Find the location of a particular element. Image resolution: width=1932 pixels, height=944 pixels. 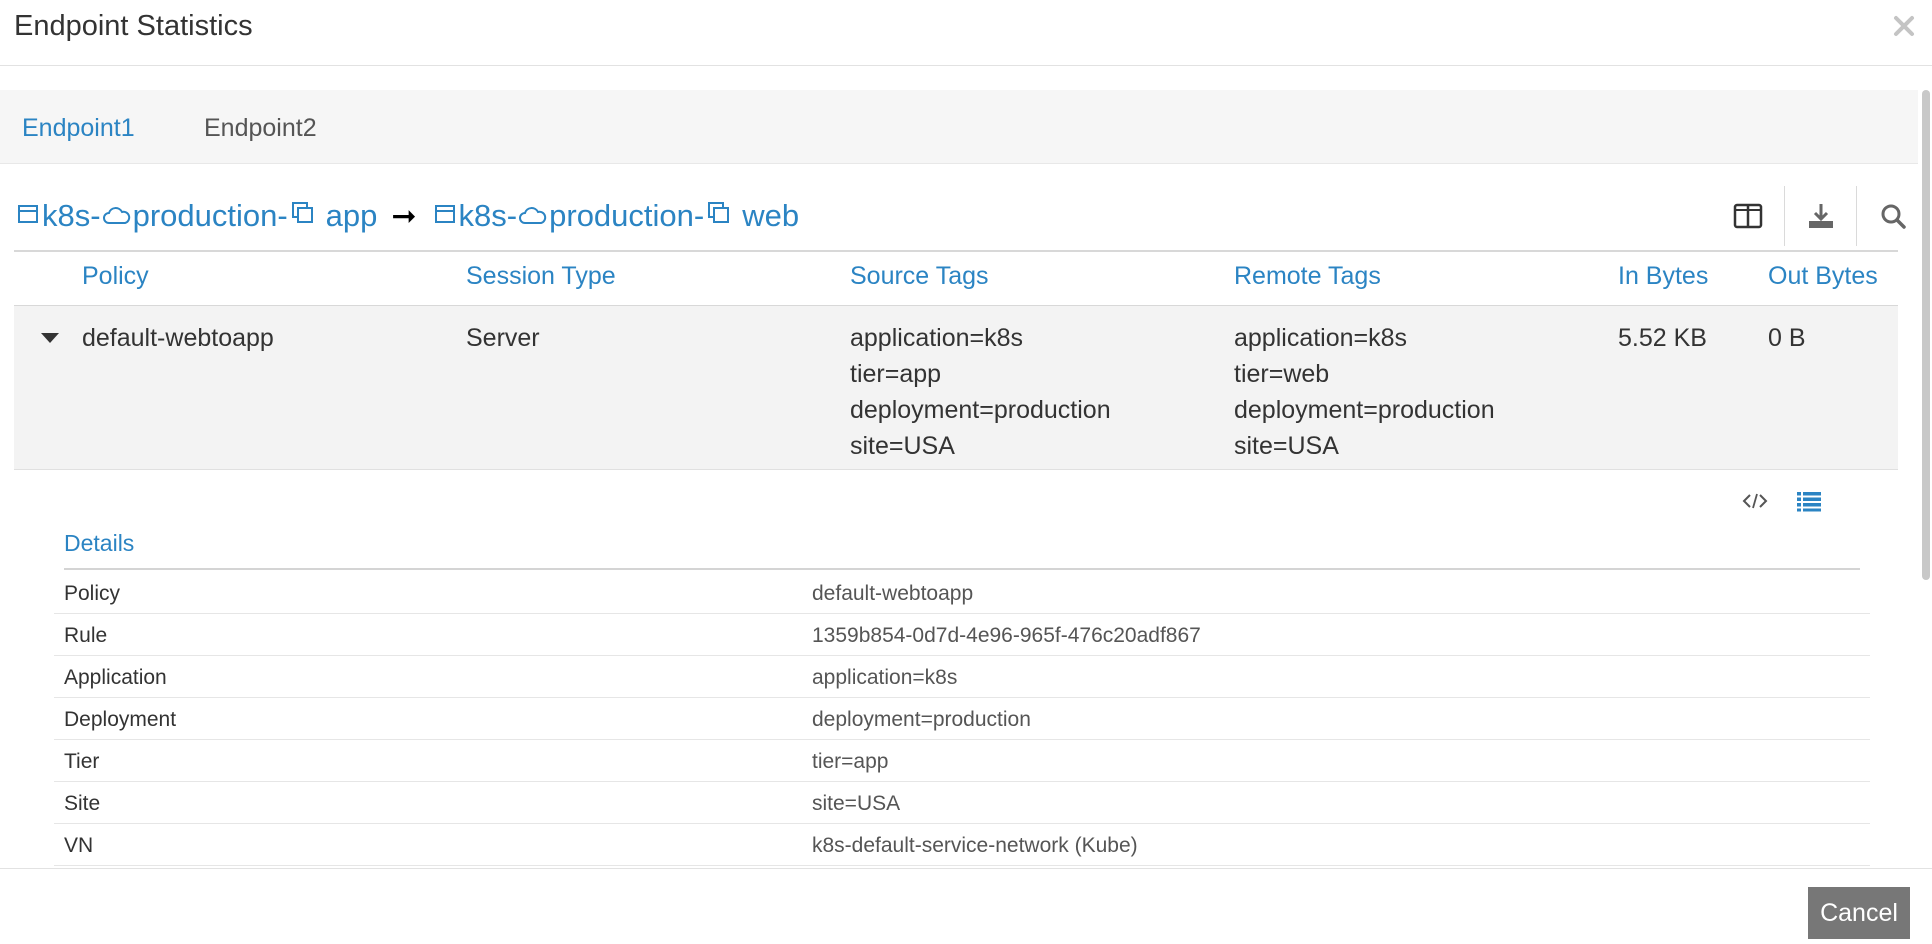

remote-tag: tier=web is located at coordinates (1282, 374).